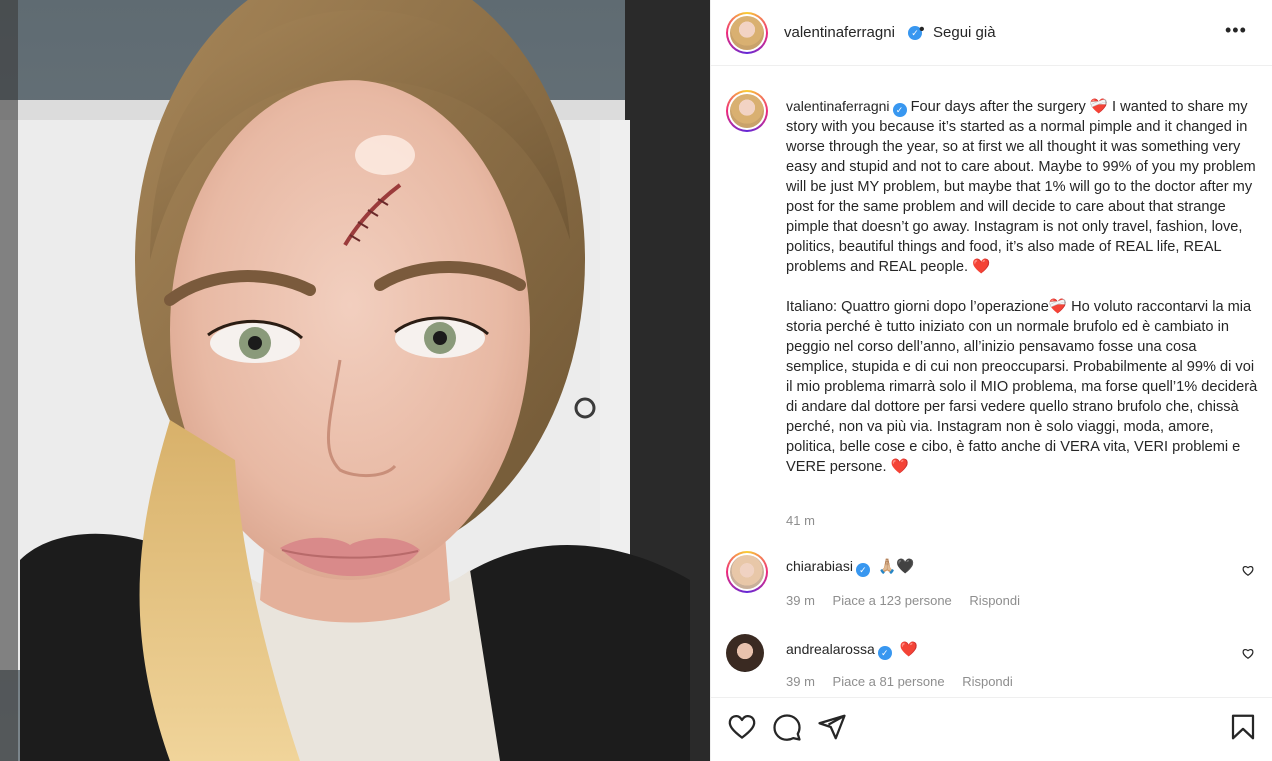 The height and width of the screenshot is (761, 1272). I want to click on comment-text: chiarabiasi ✓ 🙏🏼🖤, so click(850, 567).